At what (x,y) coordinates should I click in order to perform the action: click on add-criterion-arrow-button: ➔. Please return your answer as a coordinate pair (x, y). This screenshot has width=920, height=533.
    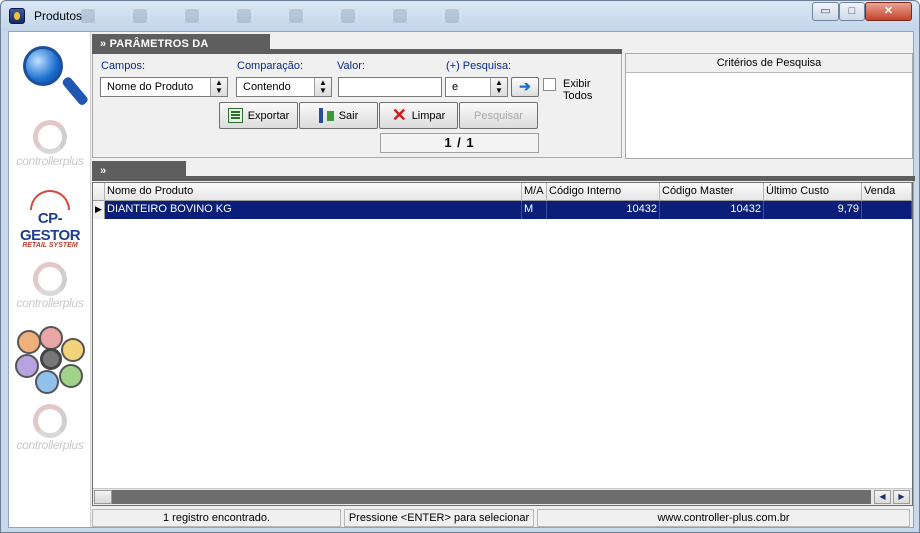
    Looking at the image, I should click on (525, 87).